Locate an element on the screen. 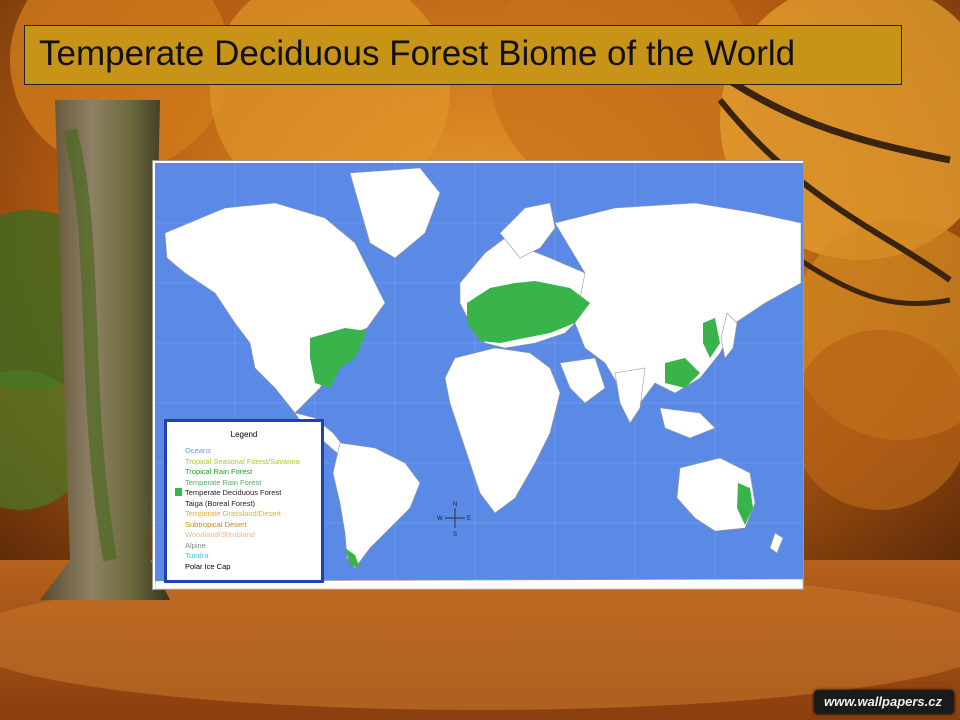  compass-east: E is located at coordinates (469, 519).